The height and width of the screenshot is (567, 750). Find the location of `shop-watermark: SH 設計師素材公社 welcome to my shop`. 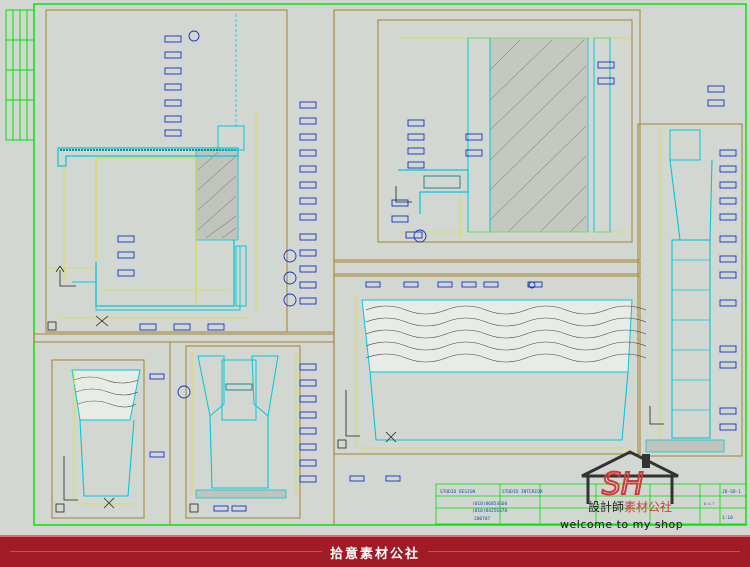

shop-watermark: SH 設計師素材公社 welcome to my shop is located at coordinates (647, 491).